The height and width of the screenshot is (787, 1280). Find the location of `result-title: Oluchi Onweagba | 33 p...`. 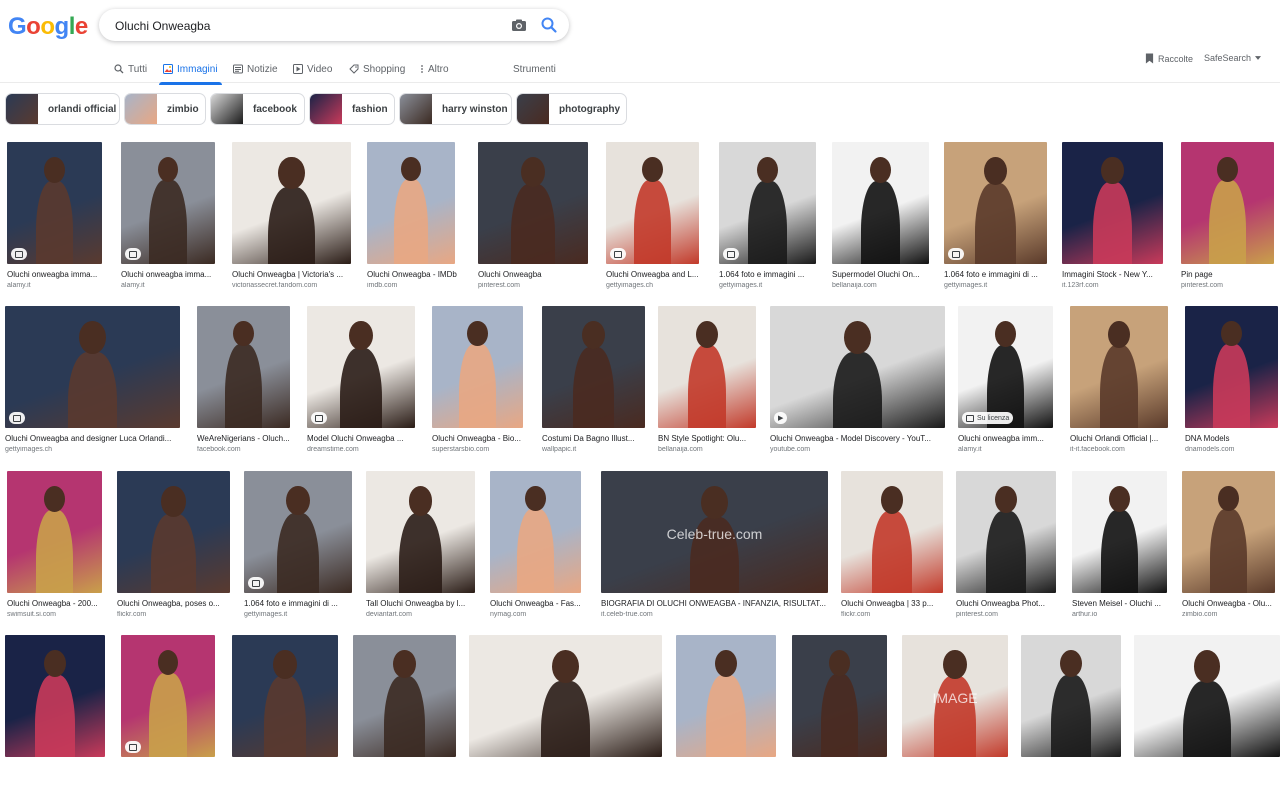

result-title: Oluchi Onweagba | 33 p... is located at coordinates (896, 603).